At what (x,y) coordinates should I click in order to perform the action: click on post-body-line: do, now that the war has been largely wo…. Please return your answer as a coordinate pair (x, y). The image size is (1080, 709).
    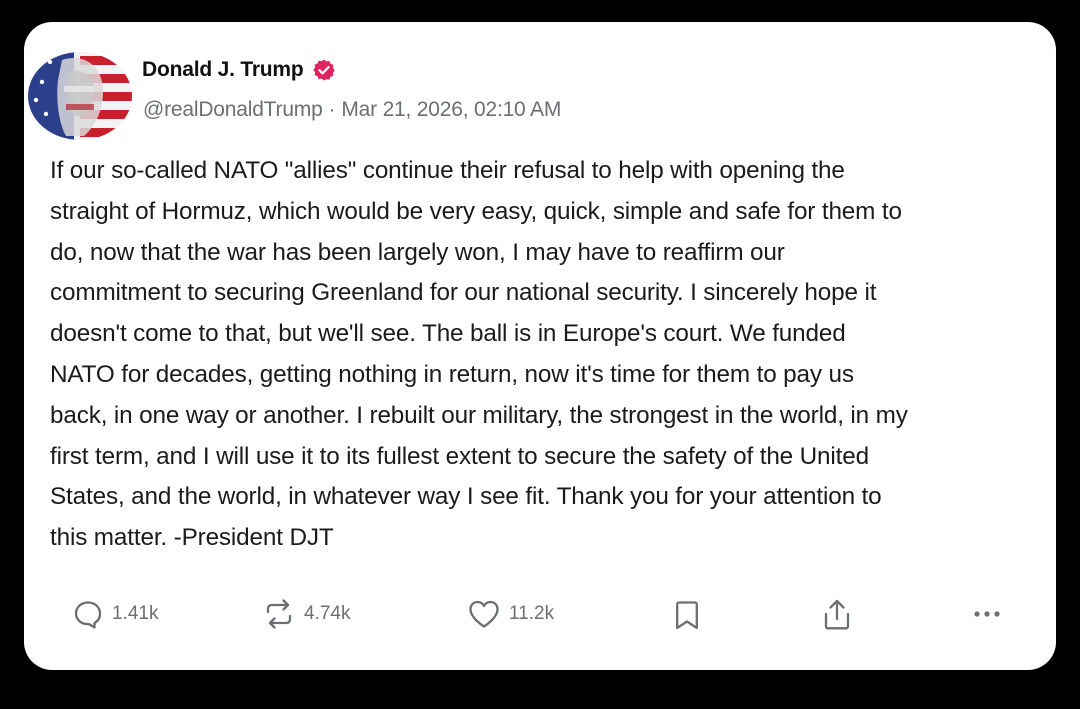
    Looking at the image, I should click on (417, 252).